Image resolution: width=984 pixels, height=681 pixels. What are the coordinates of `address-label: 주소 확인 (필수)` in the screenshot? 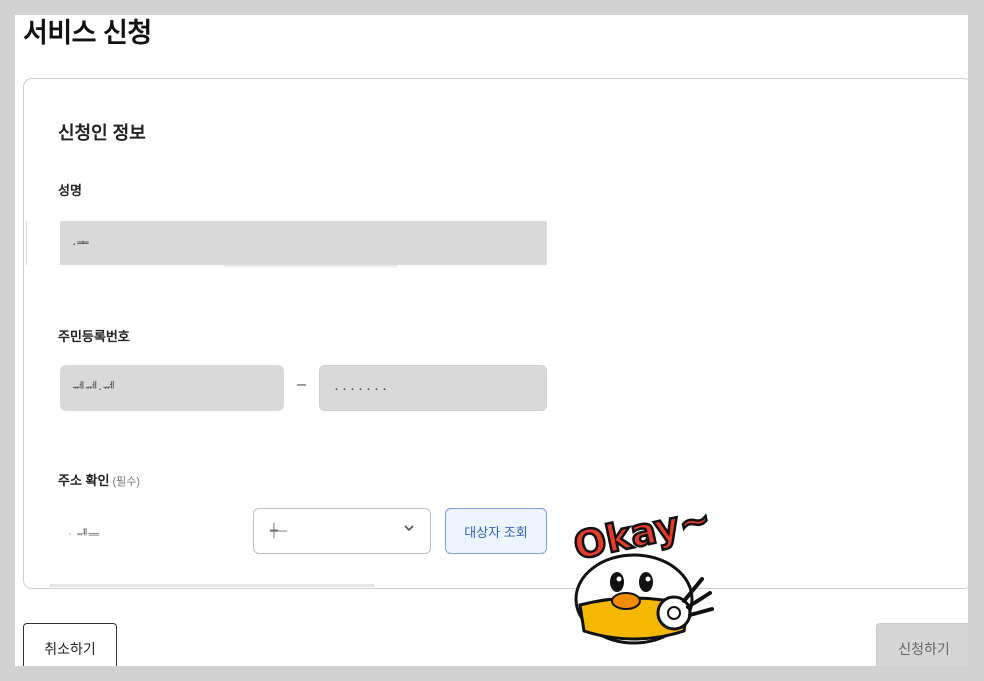 It's located at (99, 479).